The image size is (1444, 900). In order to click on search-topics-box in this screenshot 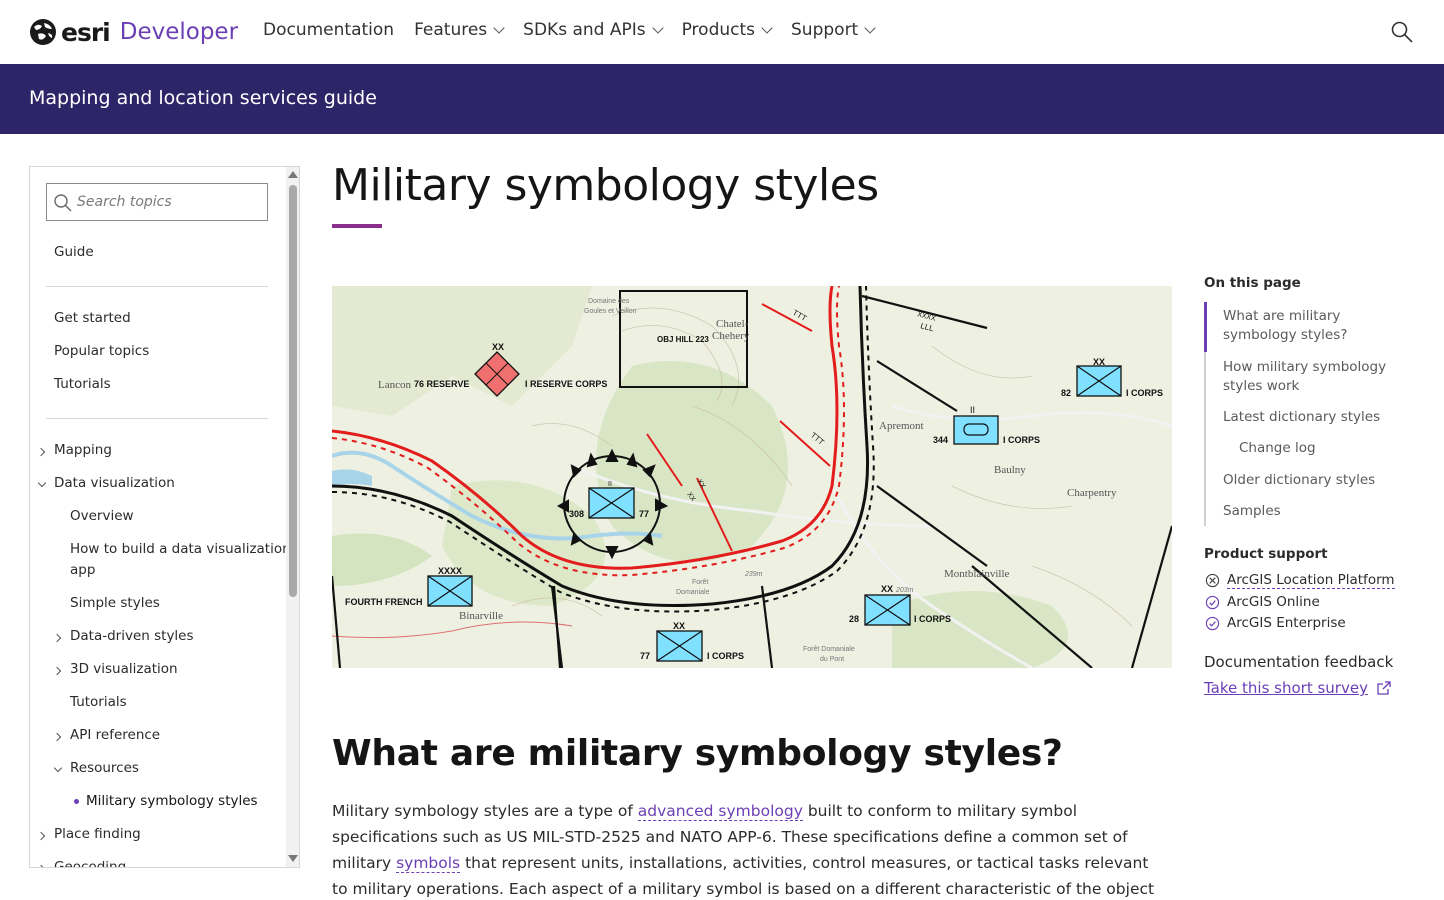, I will do `click(157, 202)`.